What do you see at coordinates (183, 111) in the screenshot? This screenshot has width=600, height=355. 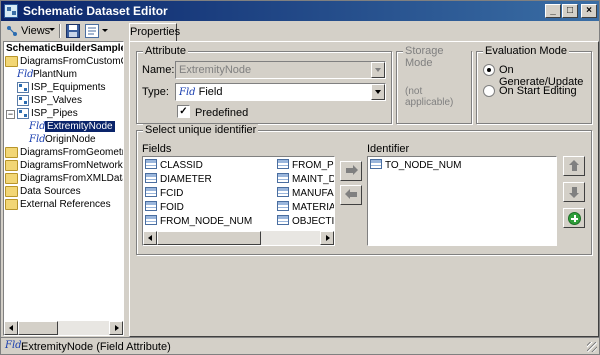 I see `predefined-checkbox: ✓` at bounding box center [183, 111].